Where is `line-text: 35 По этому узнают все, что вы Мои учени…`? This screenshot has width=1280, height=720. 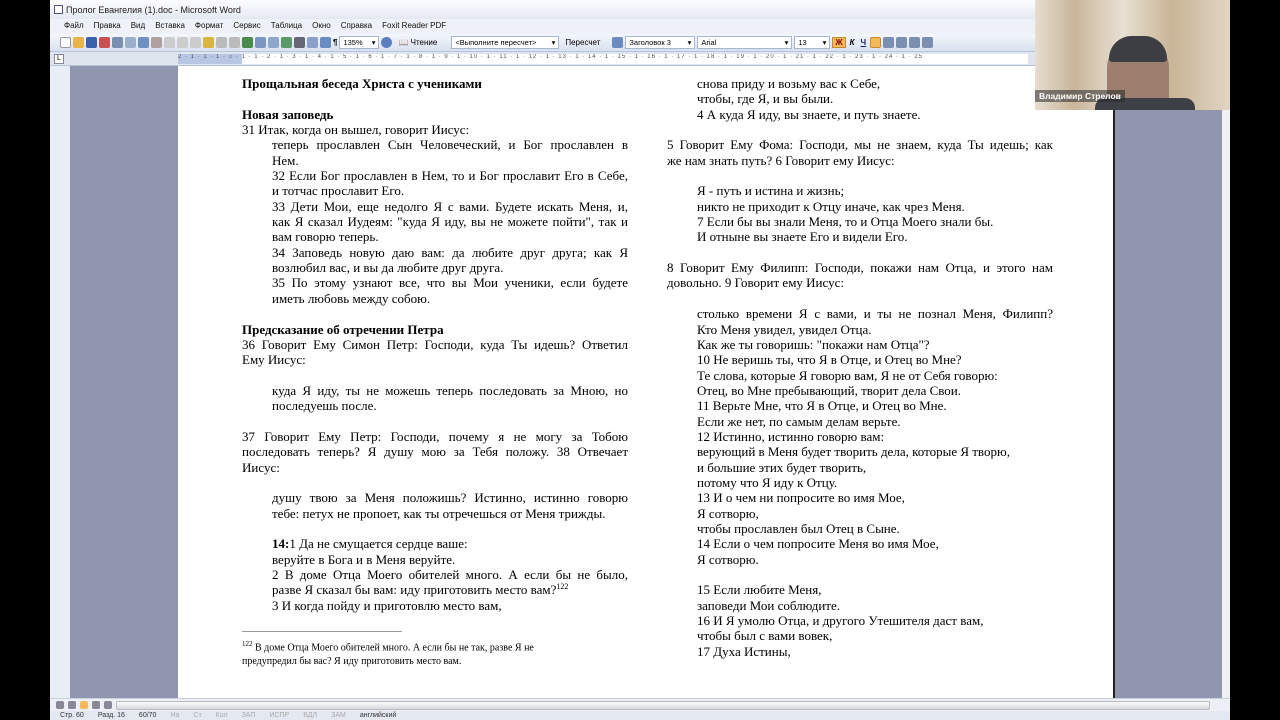
line-text: 35 По этому узнают все, что вы Мои учени… is located at coordinates (450, 283).